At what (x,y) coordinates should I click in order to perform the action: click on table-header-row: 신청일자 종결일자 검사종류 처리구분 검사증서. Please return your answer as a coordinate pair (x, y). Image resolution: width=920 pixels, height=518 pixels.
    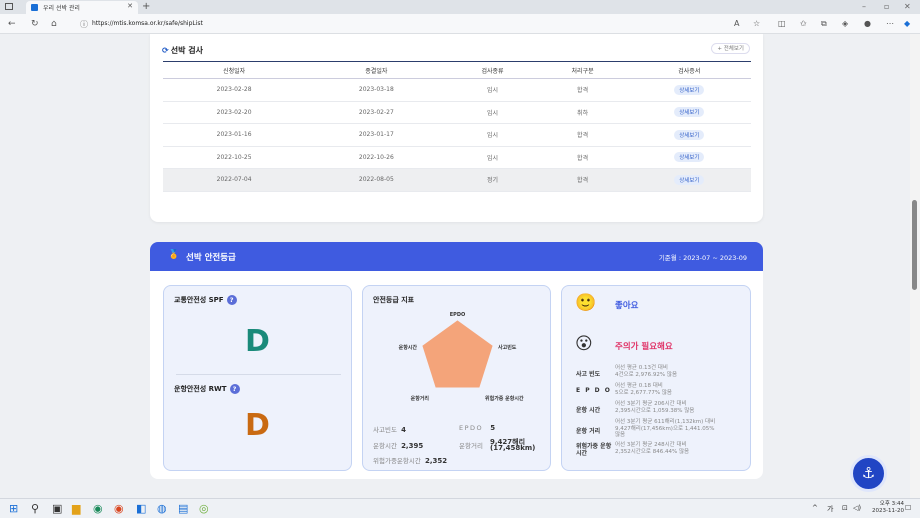
    Looking at the image, I should click on (457, 70).